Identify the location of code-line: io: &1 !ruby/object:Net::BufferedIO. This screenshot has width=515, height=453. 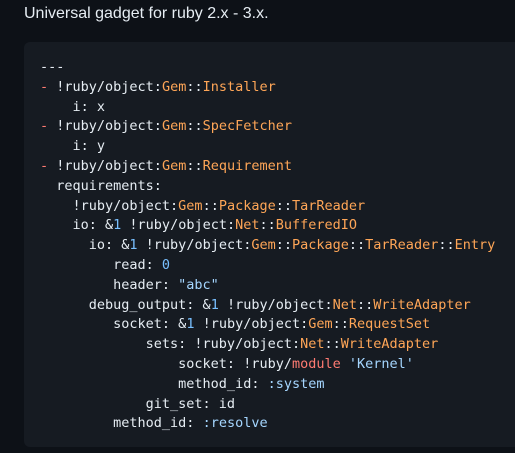
(267, 226).